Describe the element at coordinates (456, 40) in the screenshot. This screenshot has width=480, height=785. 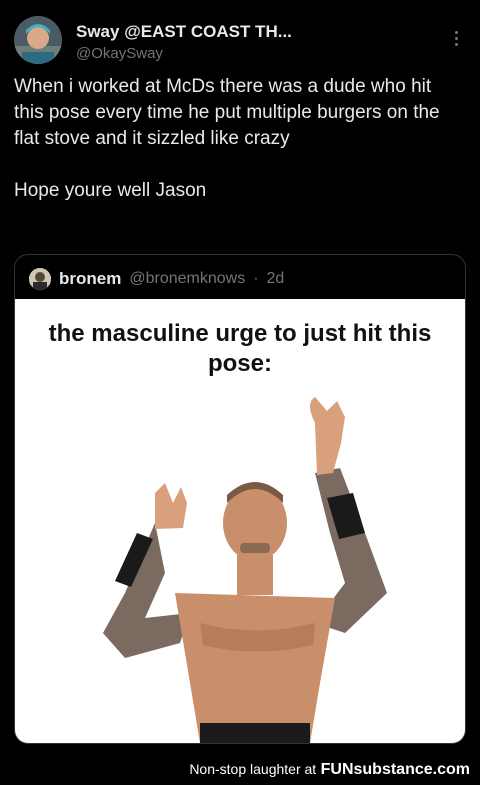
I see `more-options-icon` at that location.